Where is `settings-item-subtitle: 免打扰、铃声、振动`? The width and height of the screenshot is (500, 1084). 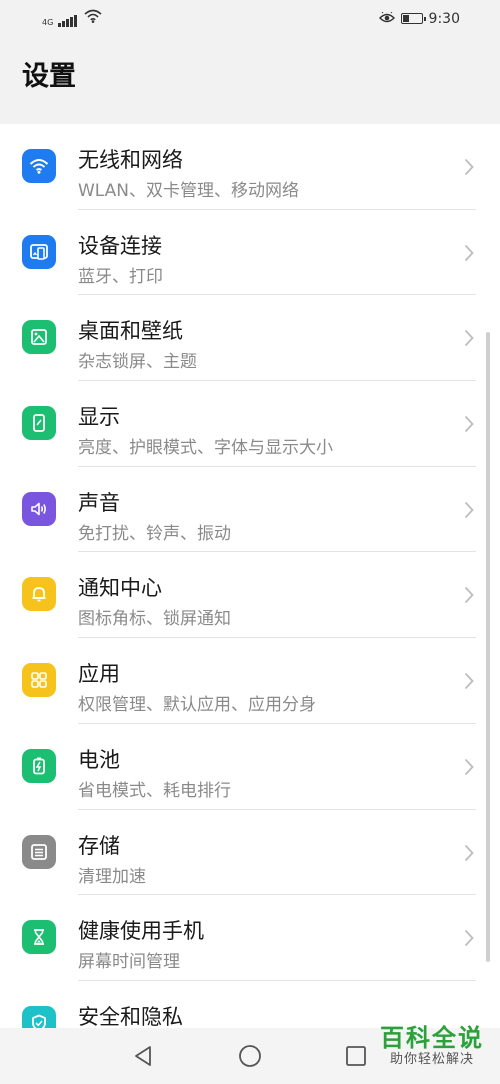 settings-item-subtitle: 免打扰、铃声、振动 is located at coordinates (154, 533).